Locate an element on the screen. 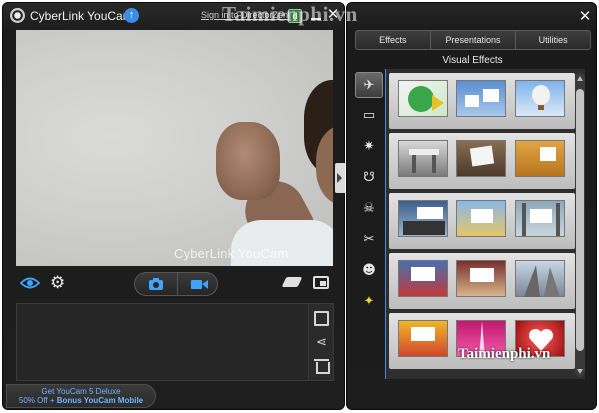 Image resolution: width=599 pixels, height=413 pixels. gallery-toolbar: ⋖ is located at coordinates (321, 342).